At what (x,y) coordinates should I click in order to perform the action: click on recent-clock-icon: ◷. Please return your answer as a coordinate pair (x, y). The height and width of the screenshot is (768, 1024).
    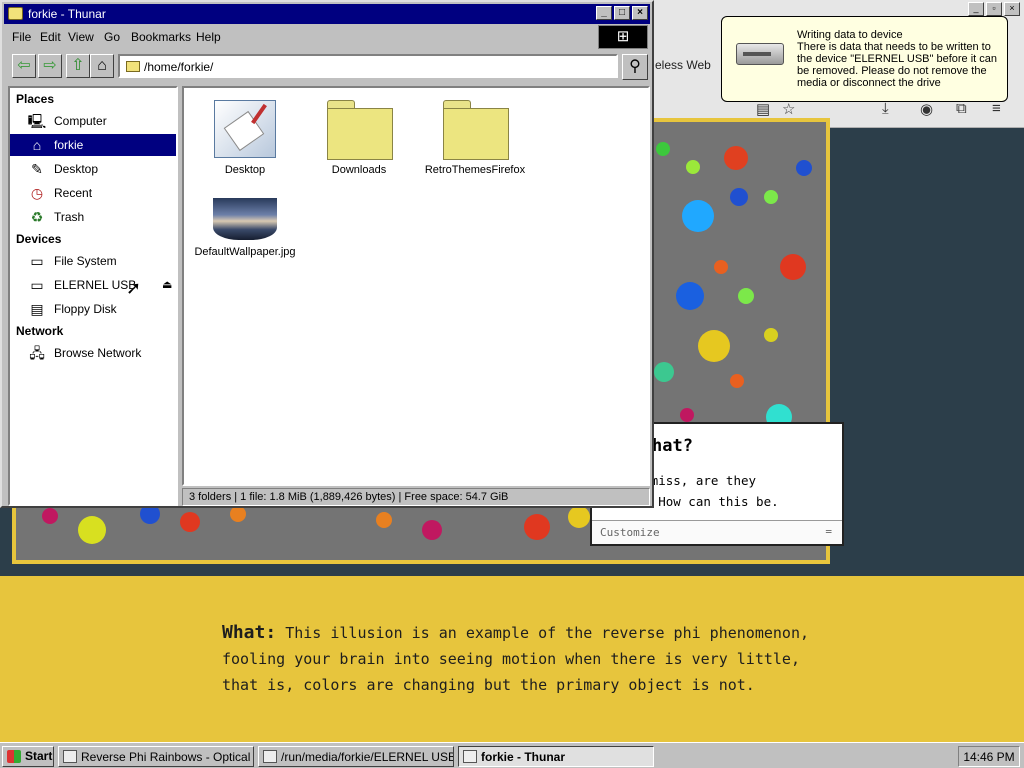
    Looking at the image, I should click on (37, 193).